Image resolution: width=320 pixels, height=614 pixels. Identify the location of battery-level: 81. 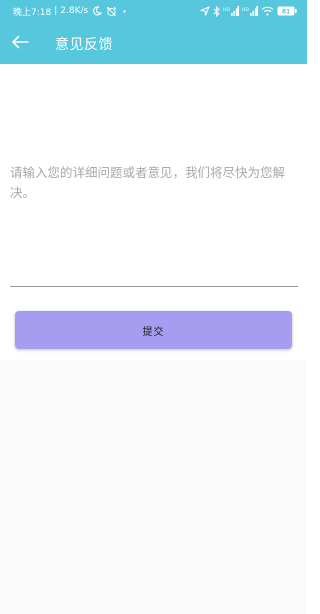
(286, 11).